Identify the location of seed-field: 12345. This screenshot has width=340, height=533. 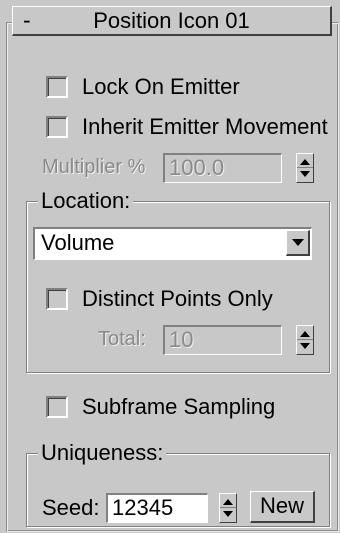
(157, 508).